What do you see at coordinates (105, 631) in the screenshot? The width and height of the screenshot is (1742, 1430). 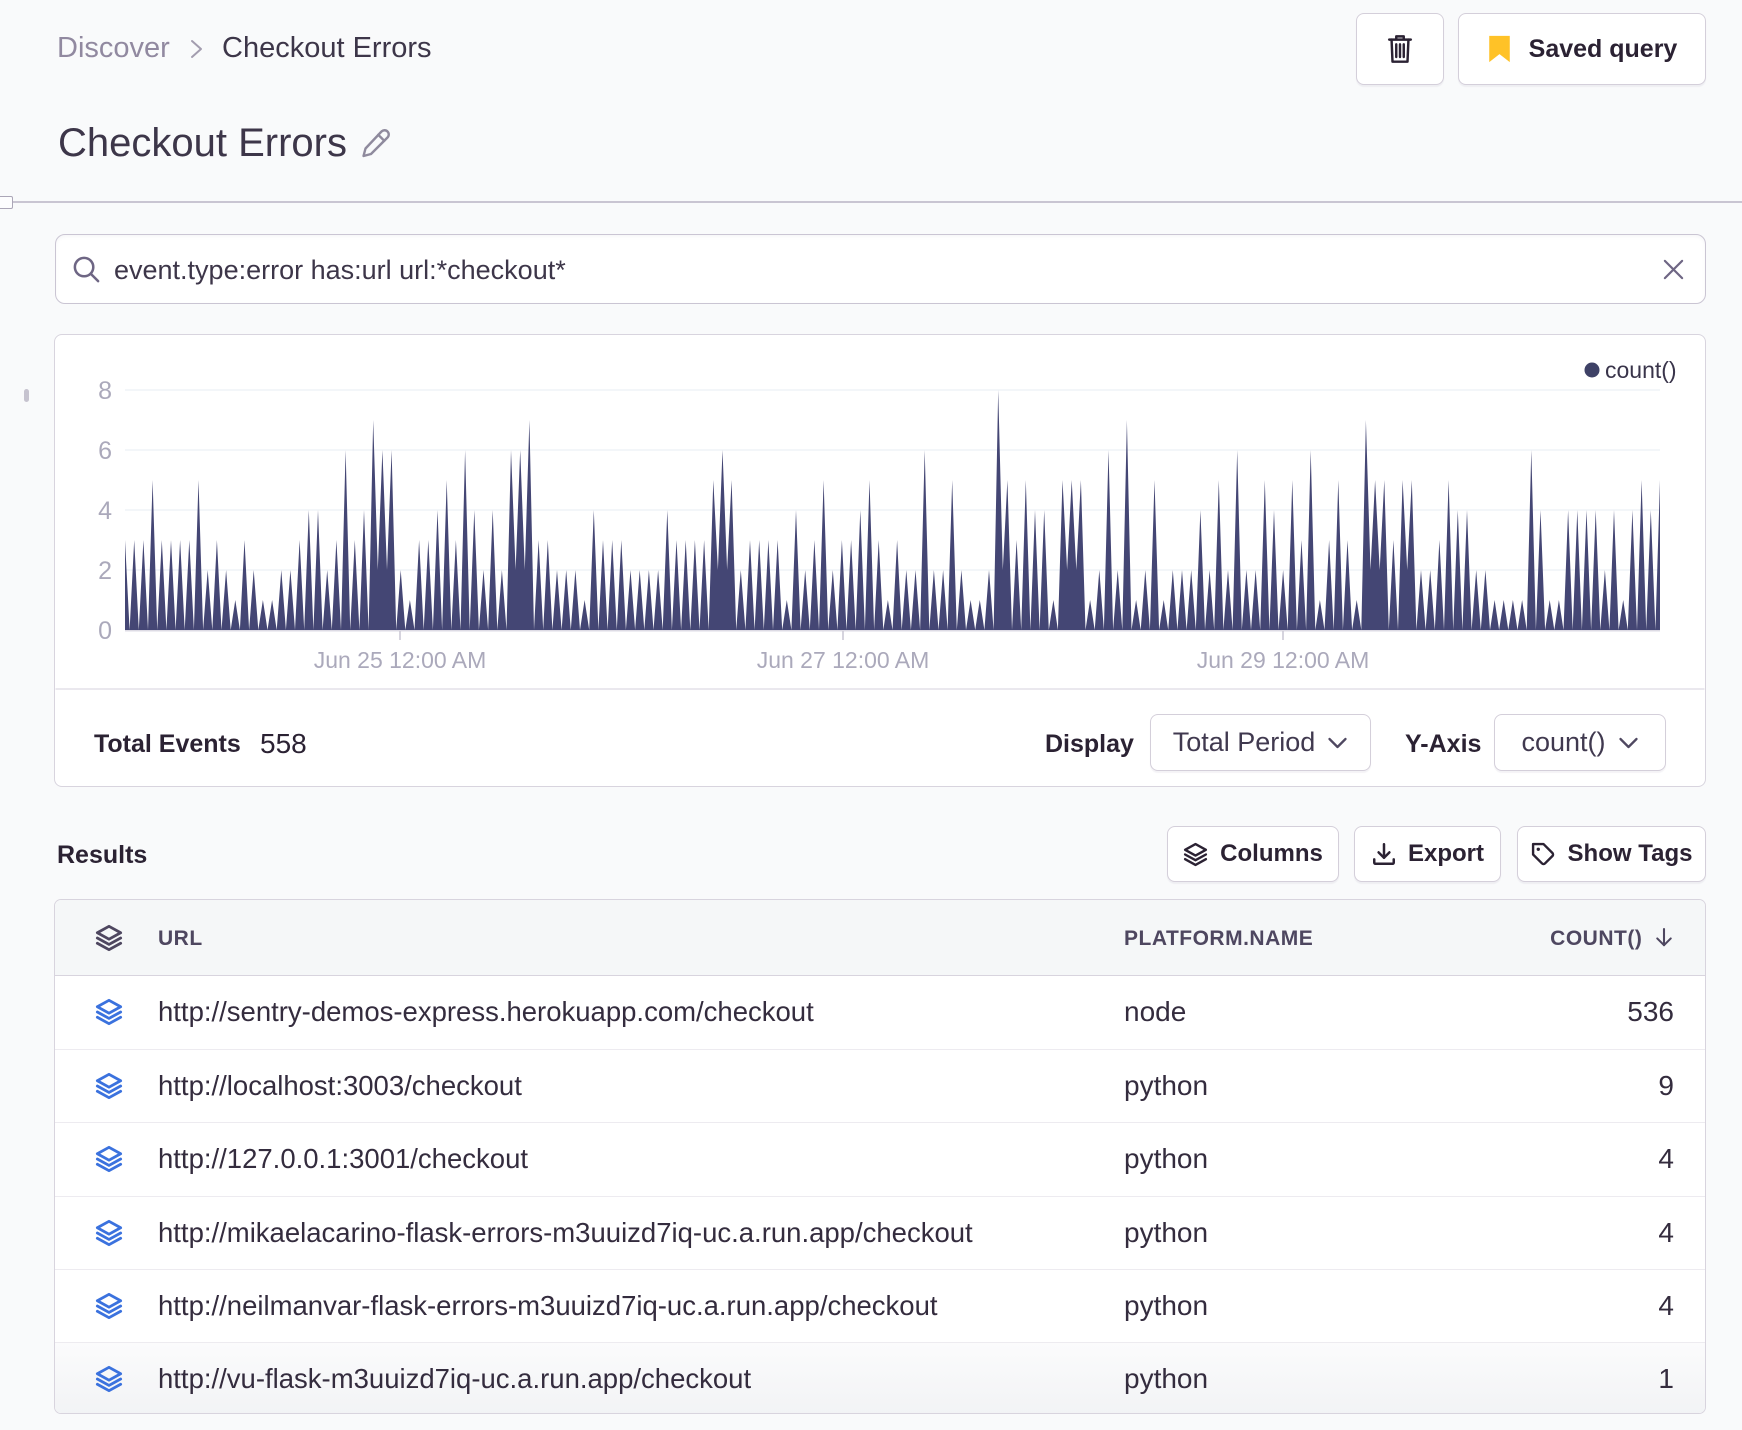 I see `svg-text: 0` at bounding box center [105, 631].